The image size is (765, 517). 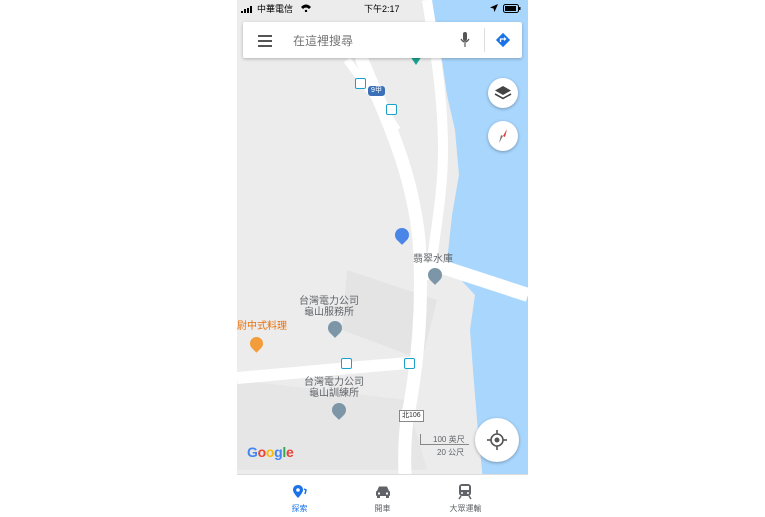 I want to click on carrier-name: 中華電信, so click(x=275, y=9).